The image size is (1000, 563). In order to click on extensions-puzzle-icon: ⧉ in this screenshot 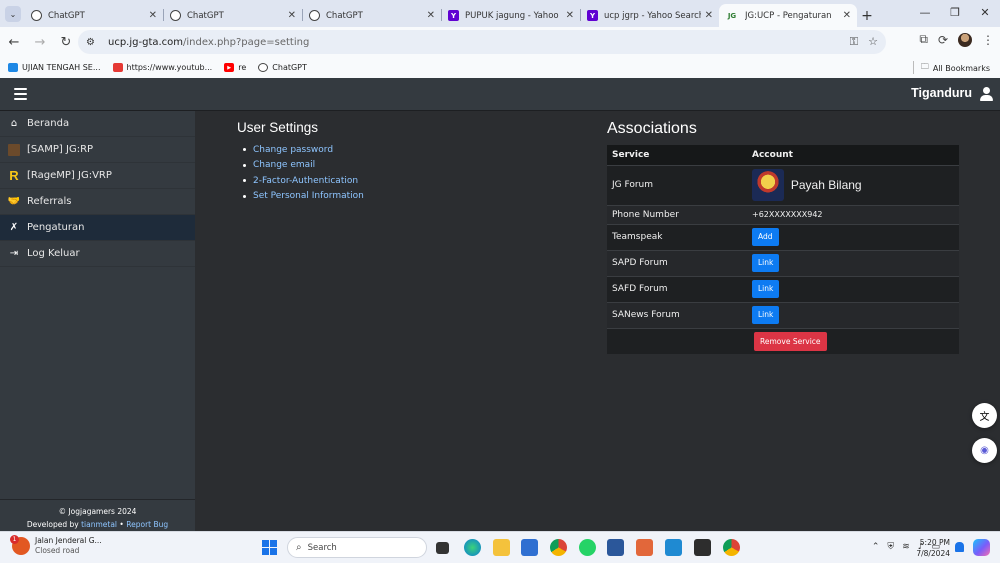, I will do `click(923, 39)`.